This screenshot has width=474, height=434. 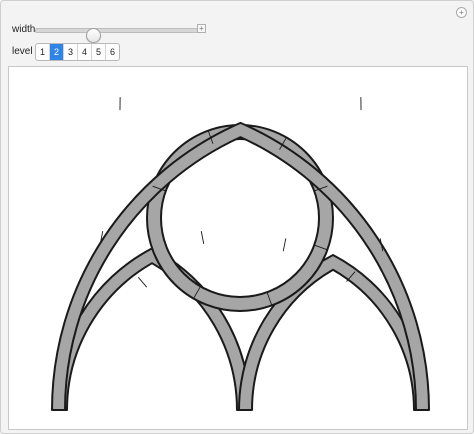 What do you see at coordinates (112, 52) in the screenshot?
I see `level-button-6: 6` at bounding box center [112, 52].